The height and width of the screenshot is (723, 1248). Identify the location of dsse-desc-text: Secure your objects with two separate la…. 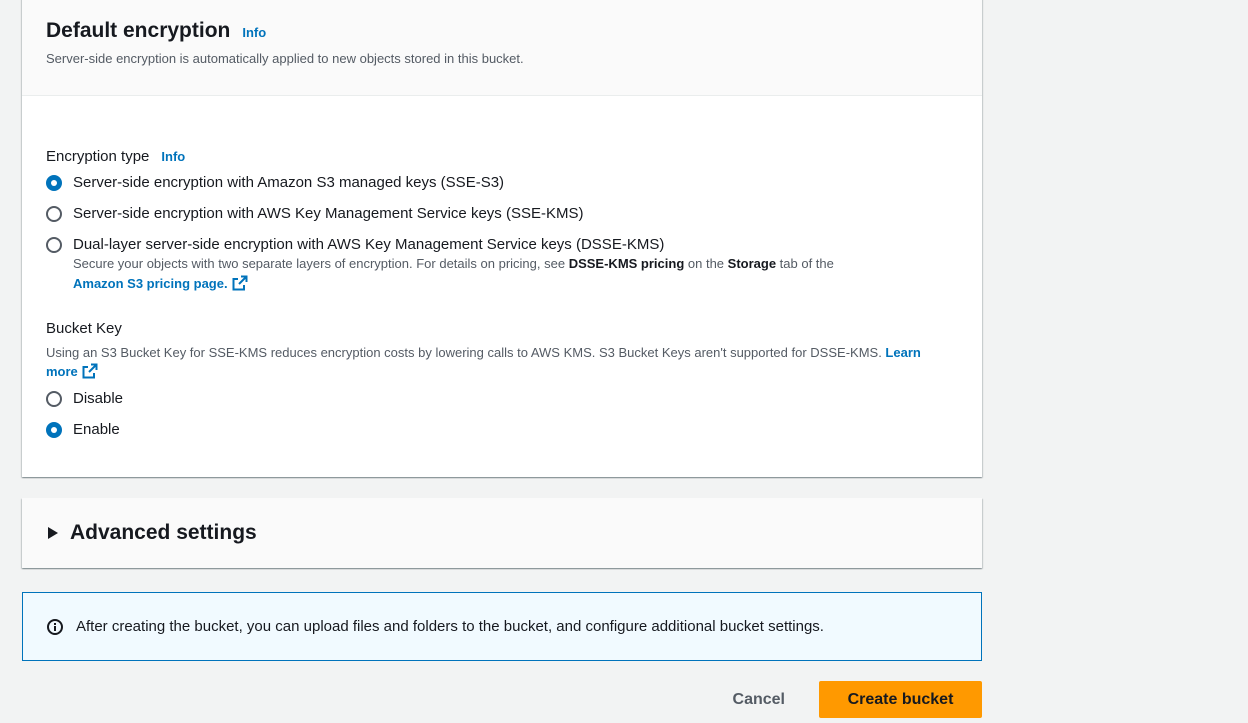
(321, 263).